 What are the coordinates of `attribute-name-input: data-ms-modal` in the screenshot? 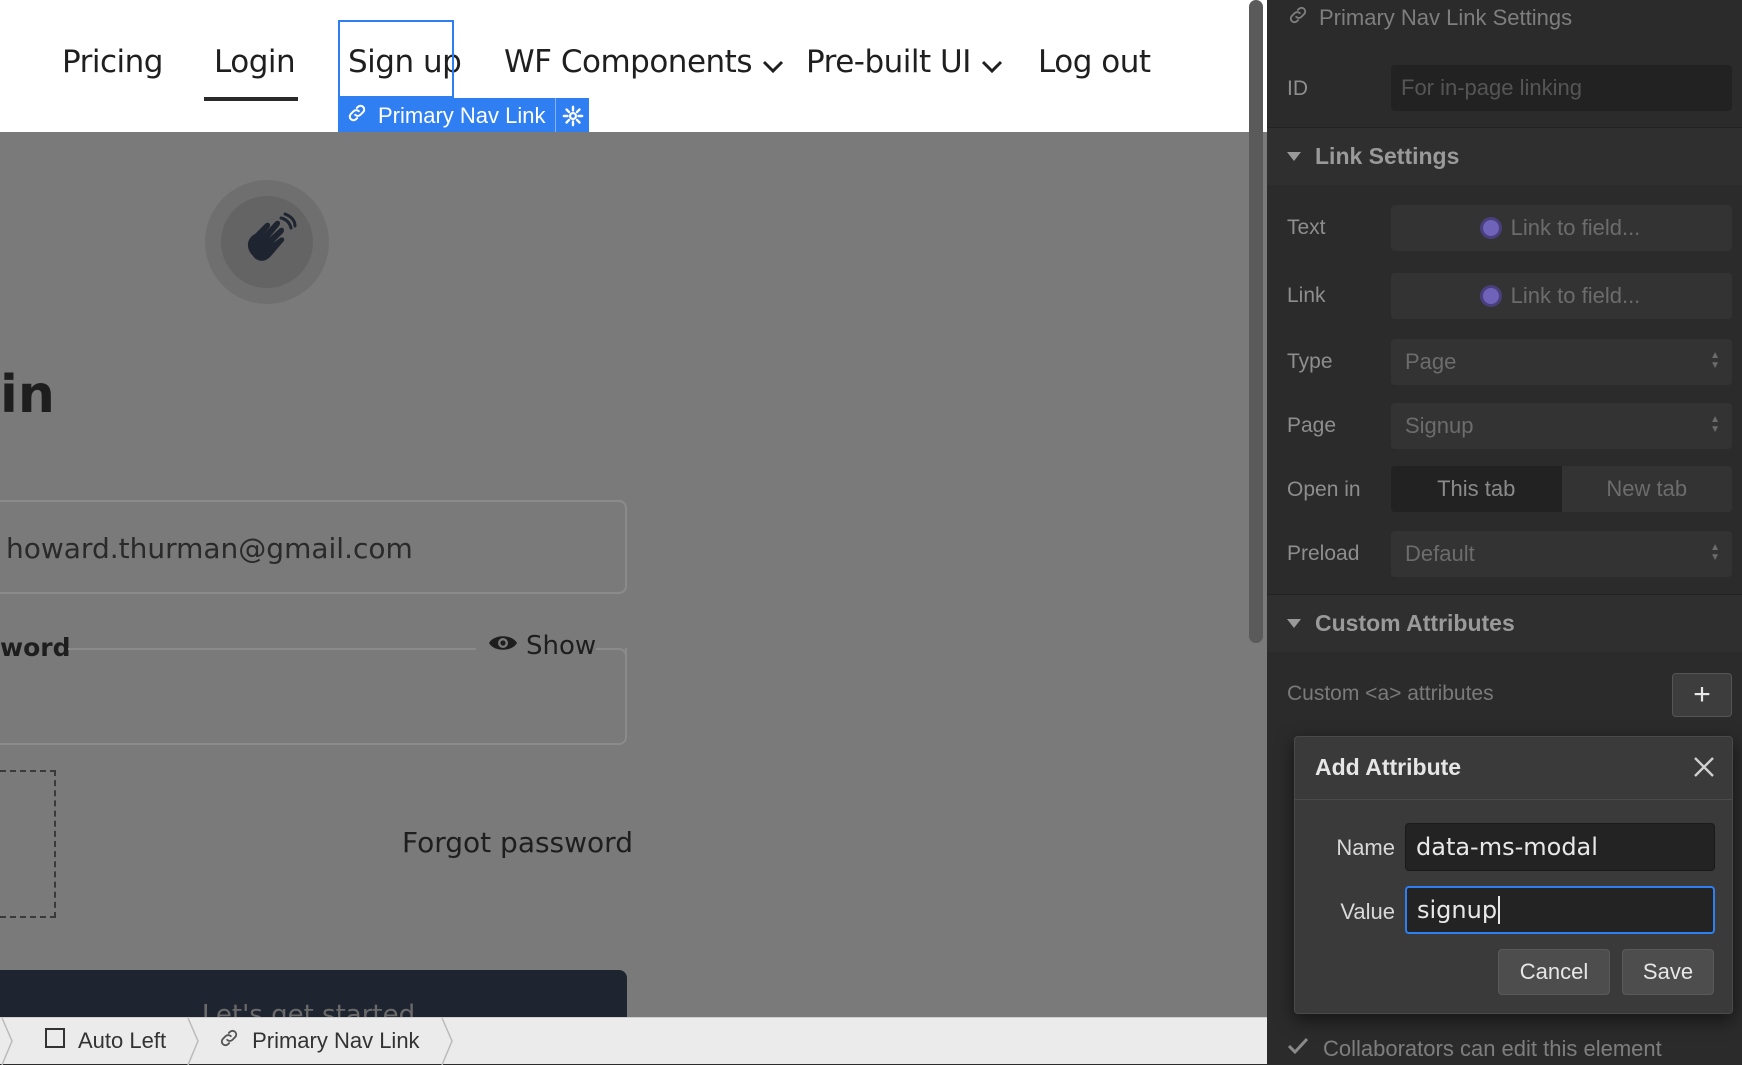 It's located at (1560, 847).